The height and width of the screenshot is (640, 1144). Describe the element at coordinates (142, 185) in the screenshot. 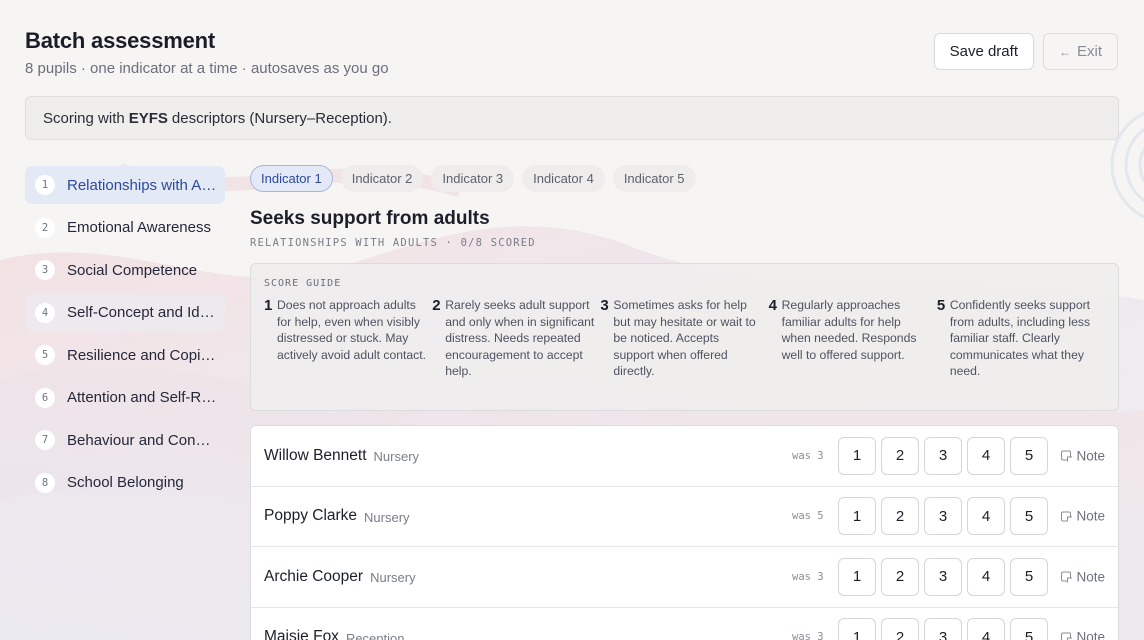

I see `sidebar-item-label: Relationships with Adults` at that location.